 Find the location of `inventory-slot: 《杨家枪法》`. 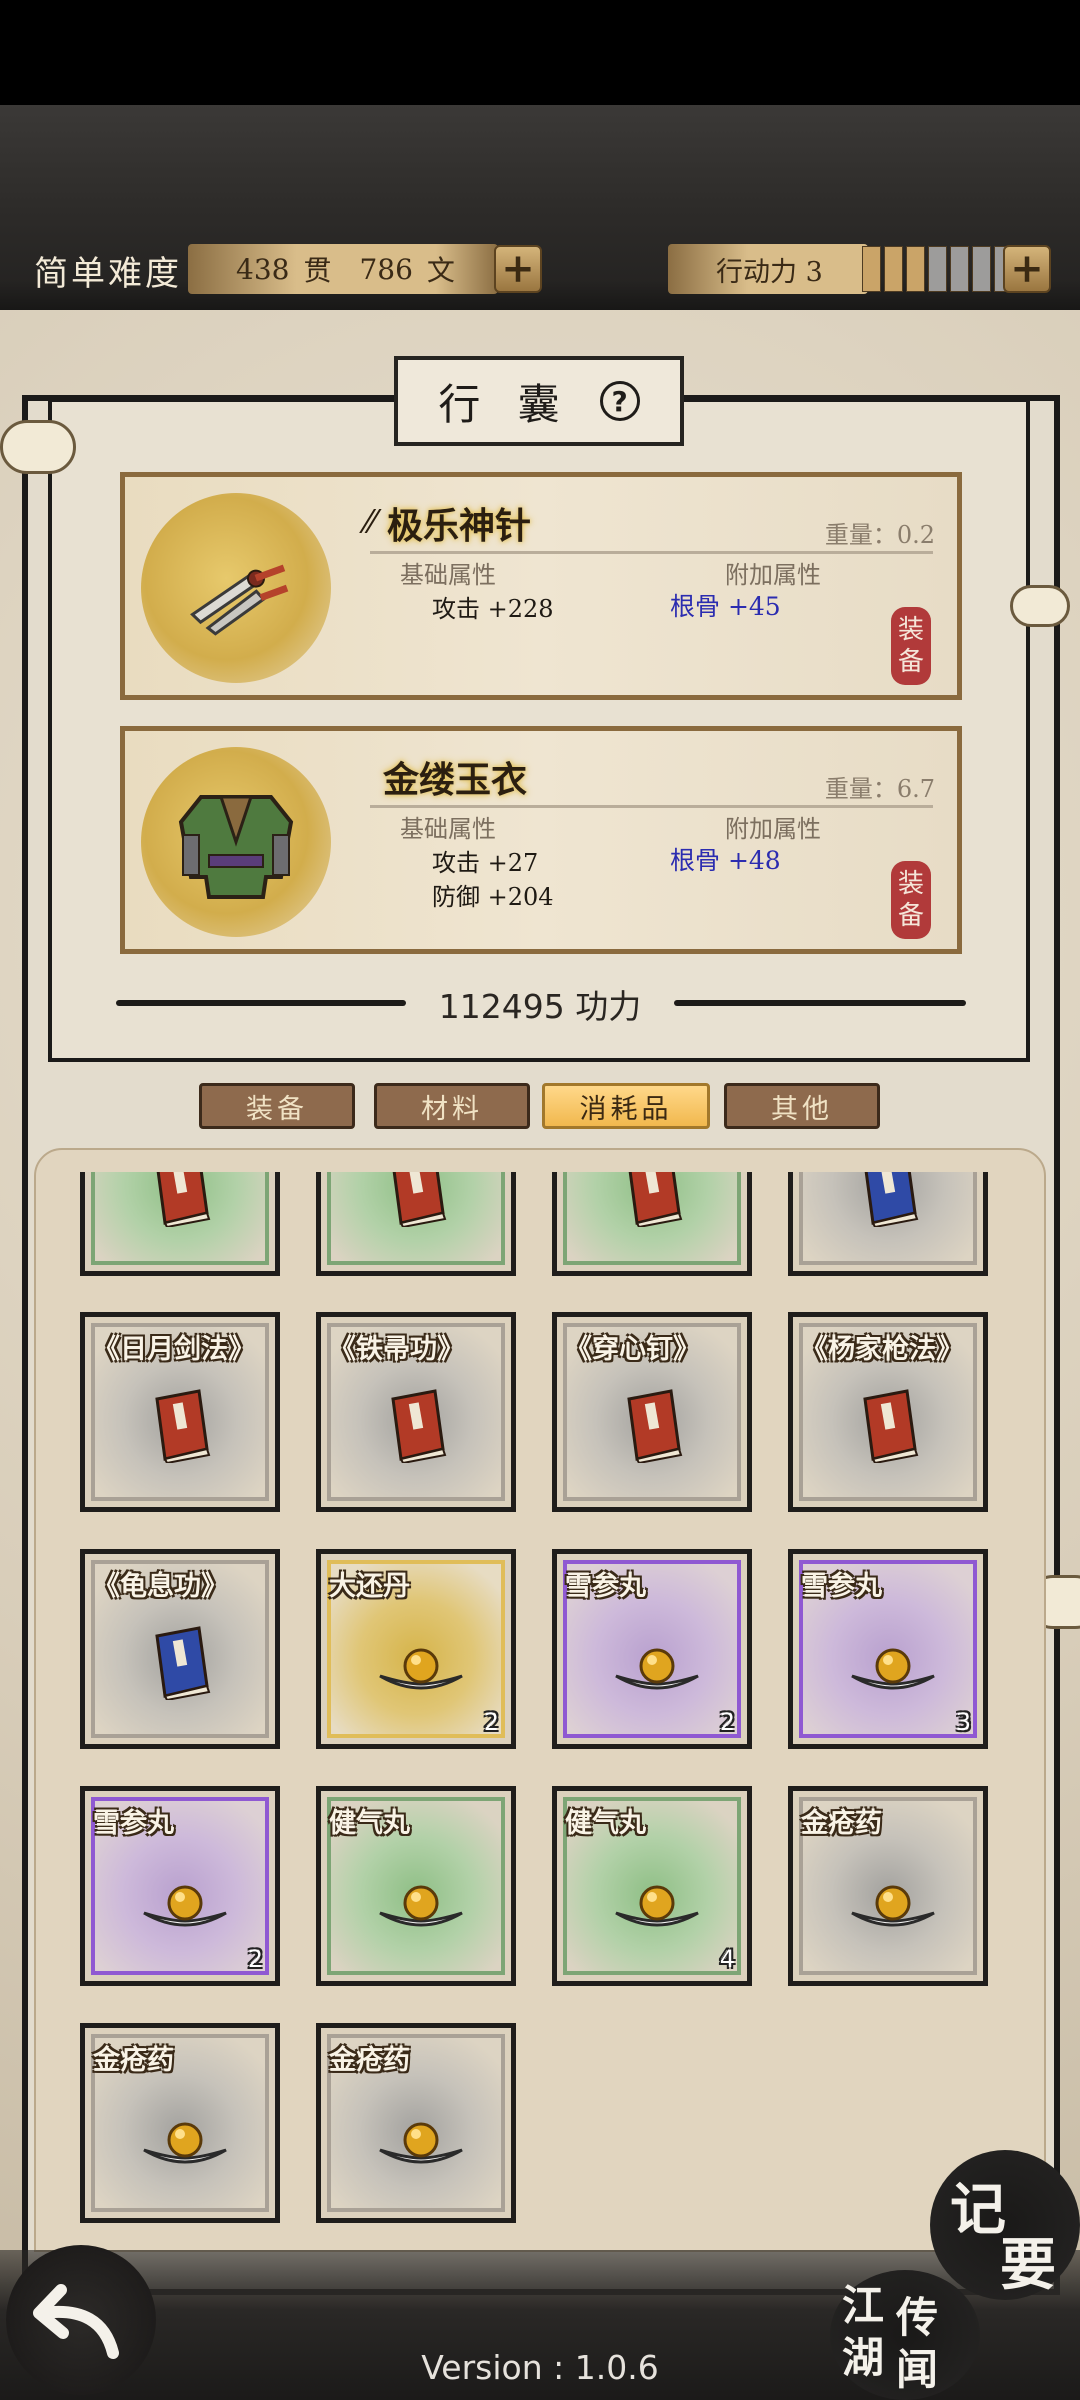

inventory-slot: 《杨家枪法》 is located at coordinates (888, 1412).